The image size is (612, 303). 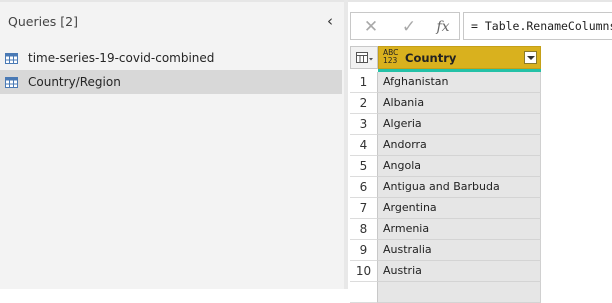 I want to click on query-item-time-series: time-series-19-covid-combined, so click(x=171, y=58).